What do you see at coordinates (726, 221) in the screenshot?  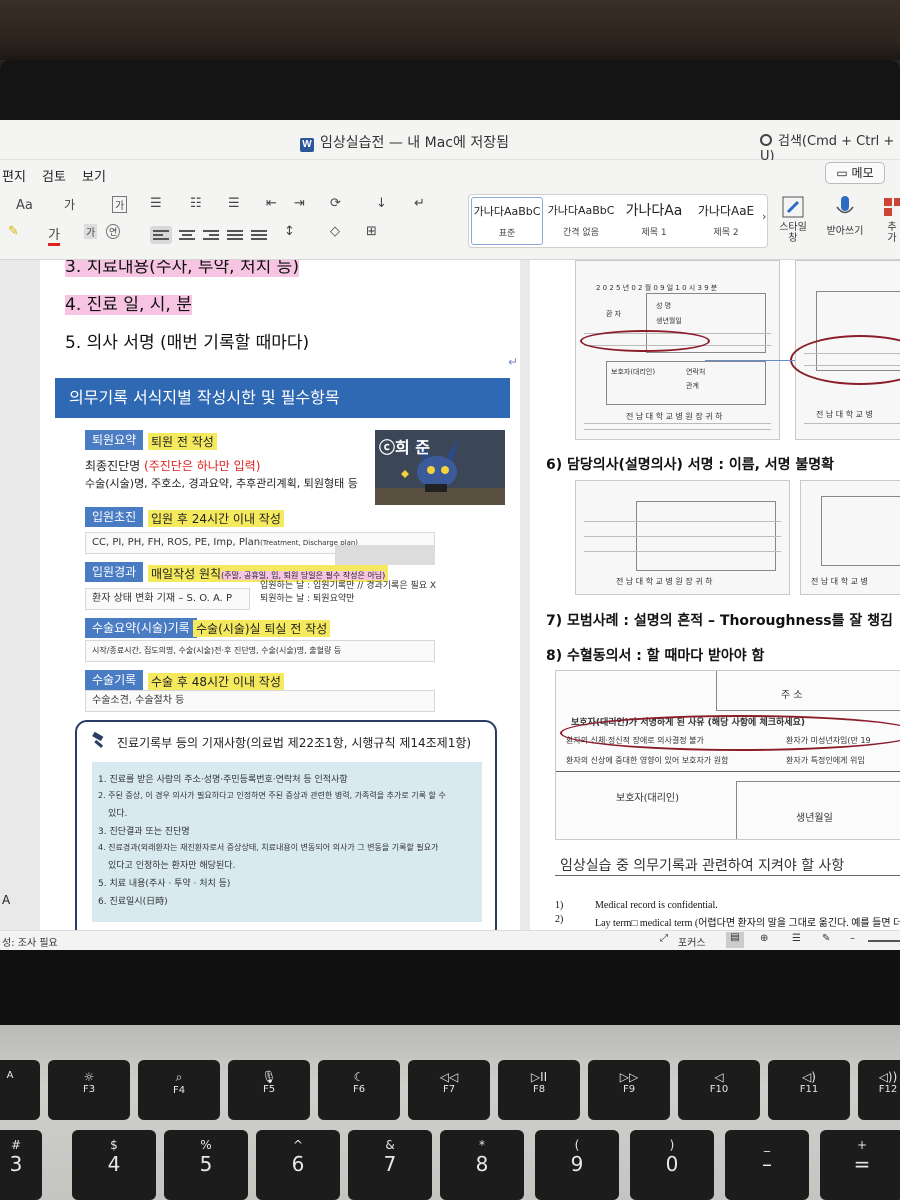 I see `style-heading-2: 가나다AaE 제목 2` at bounding box center [726, 221].